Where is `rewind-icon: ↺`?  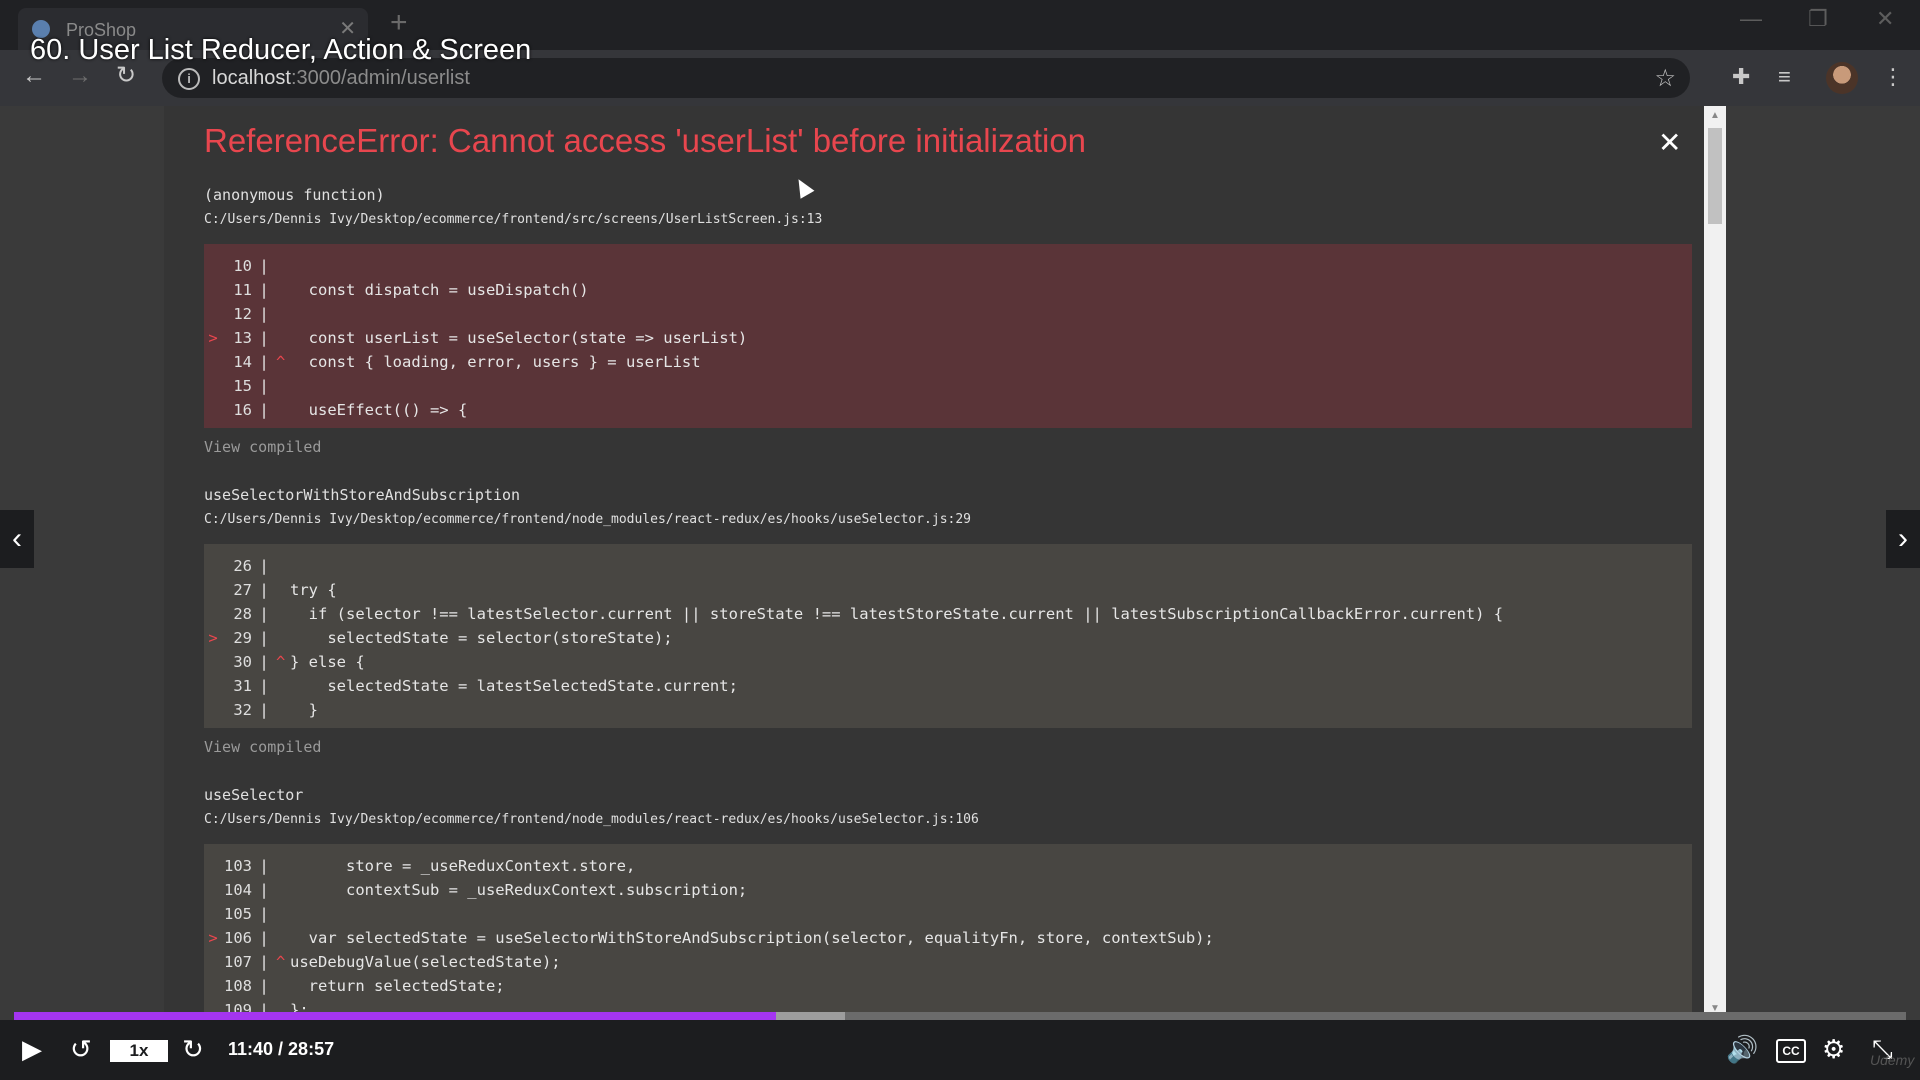 rewind-icon: ↺ is located at coordinates (81, 1049).